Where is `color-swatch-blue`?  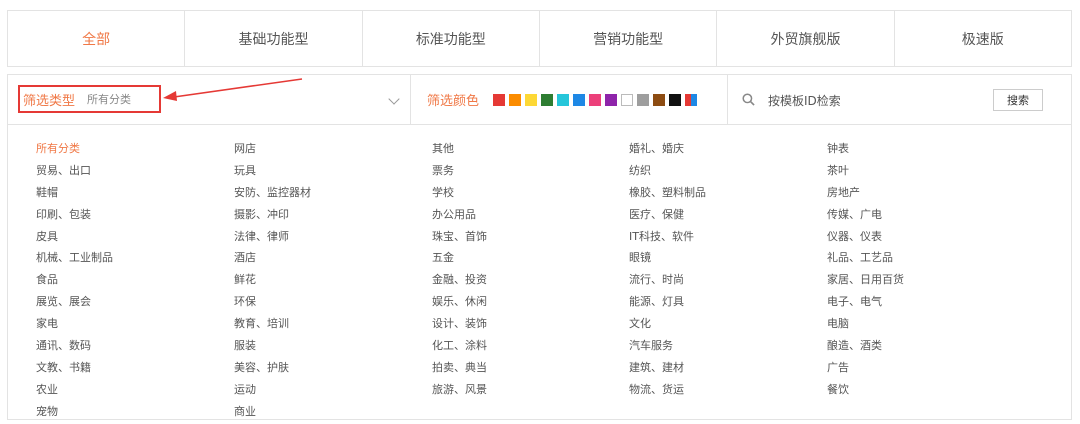
color-swatch-blue is located at coordinates (579, 99).